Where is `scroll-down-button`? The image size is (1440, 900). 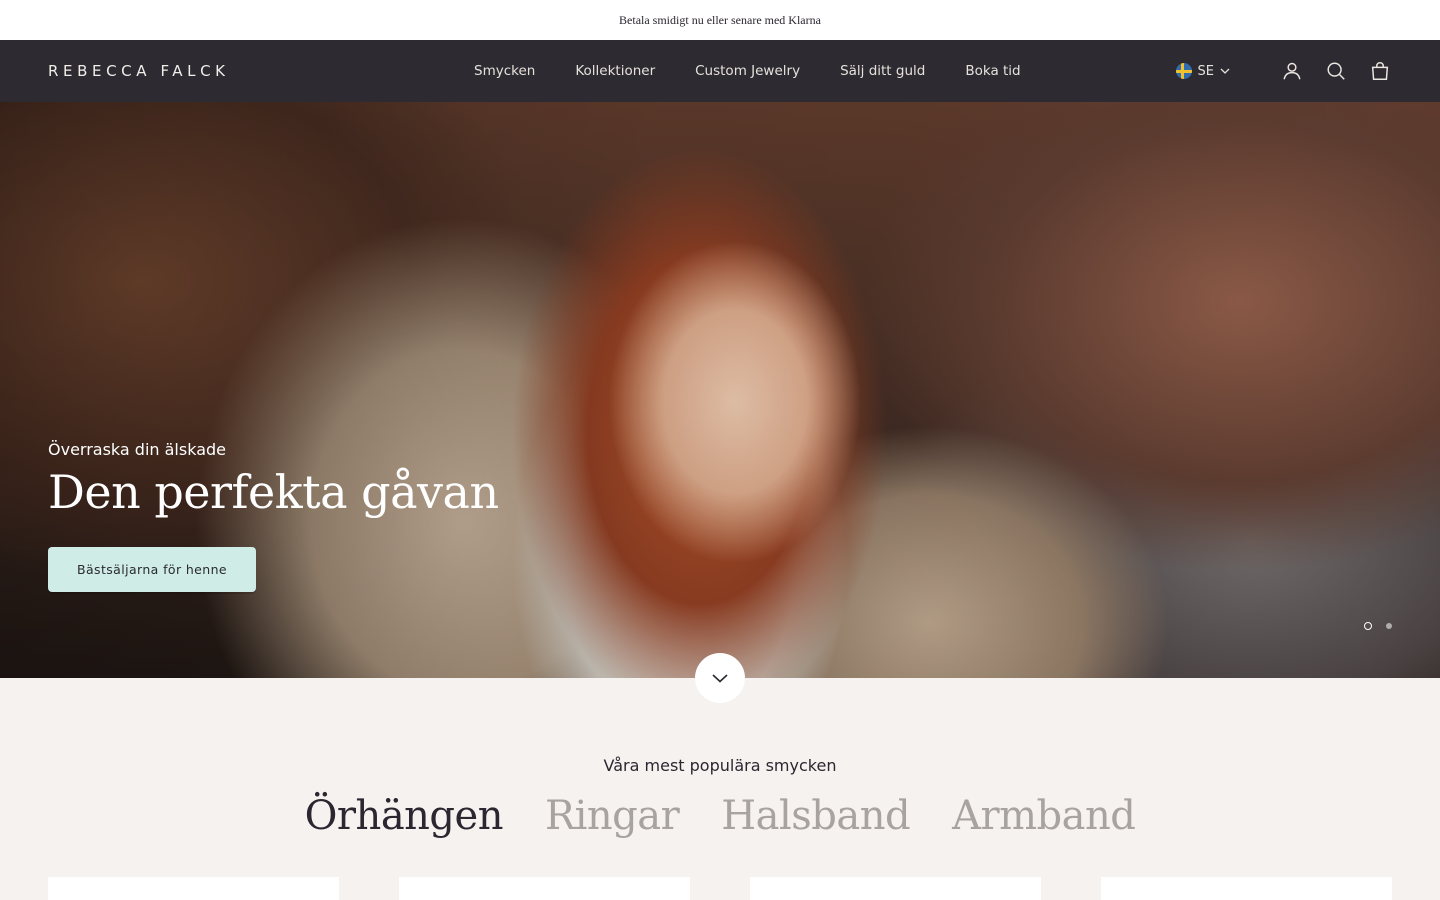
scroll-down-button is located at coordinates (720, 678).